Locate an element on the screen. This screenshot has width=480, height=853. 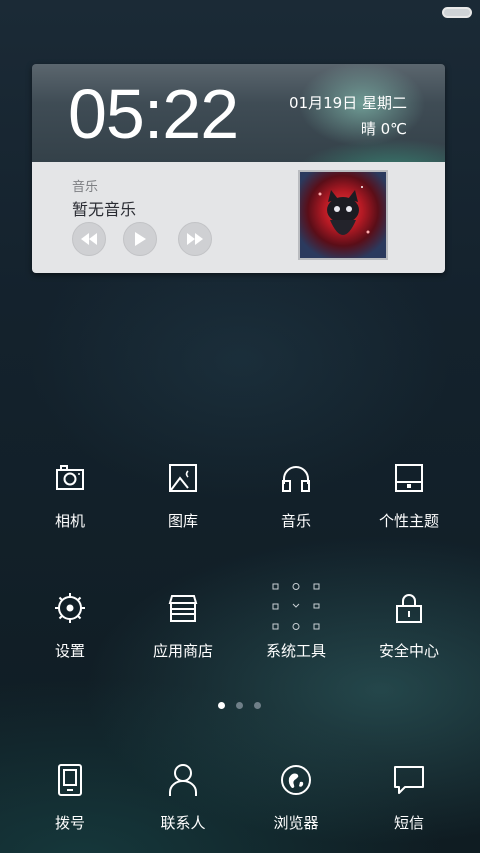
app-label: 拨号 is located at coordinates (69, 823).